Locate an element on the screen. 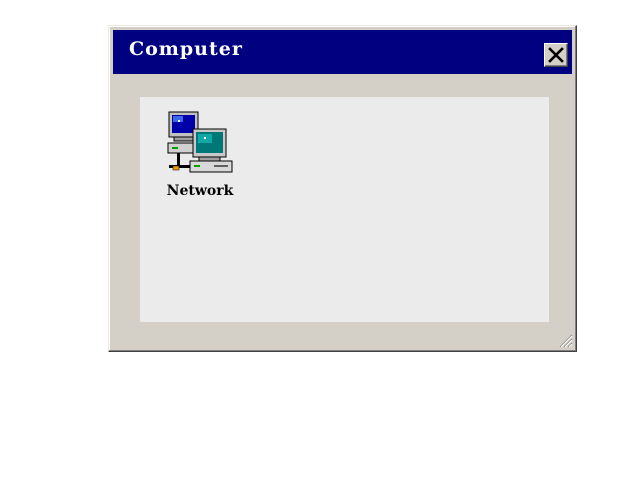 The width and height of the screenshot is (630, 500). close-icon is located at coordinates (556, 55).